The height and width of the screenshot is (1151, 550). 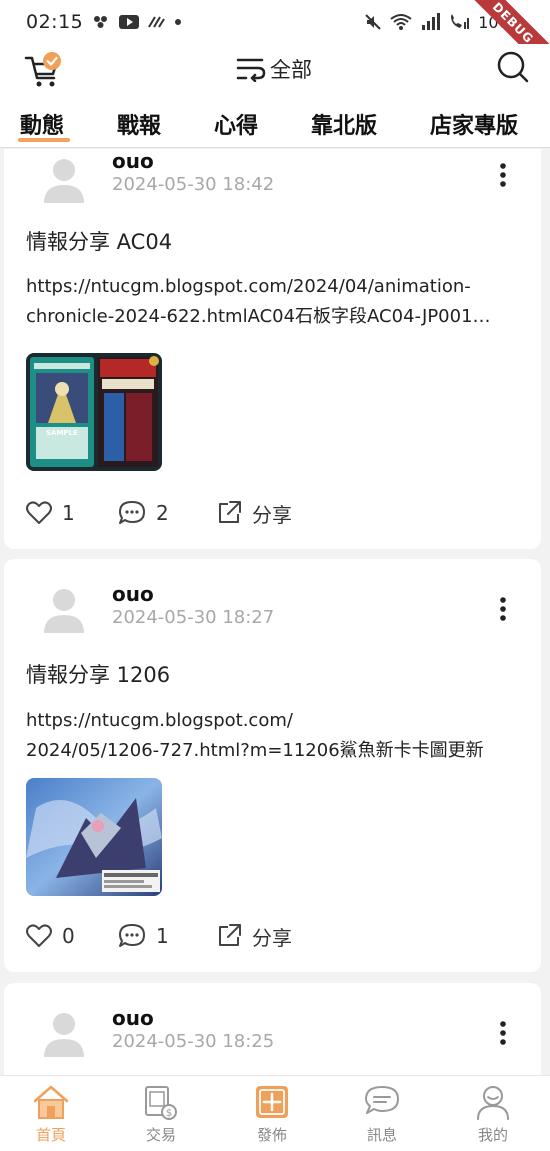 I want to click on nav-publish: 發佈, so click(x=272, y=1113).